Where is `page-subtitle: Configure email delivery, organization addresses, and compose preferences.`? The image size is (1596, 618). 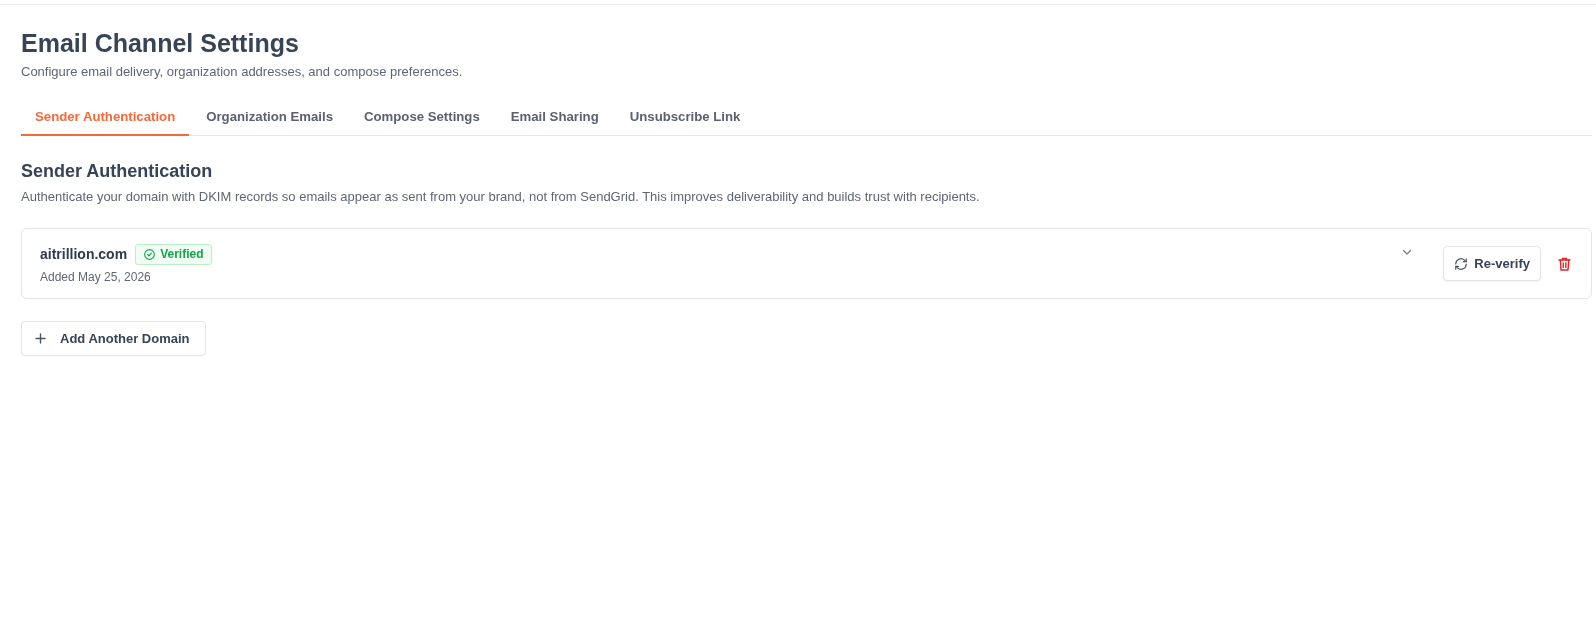
page-subtitle: Configure email delivery, organization addresses, and compose preferences. is located at coordinates (242, 72).